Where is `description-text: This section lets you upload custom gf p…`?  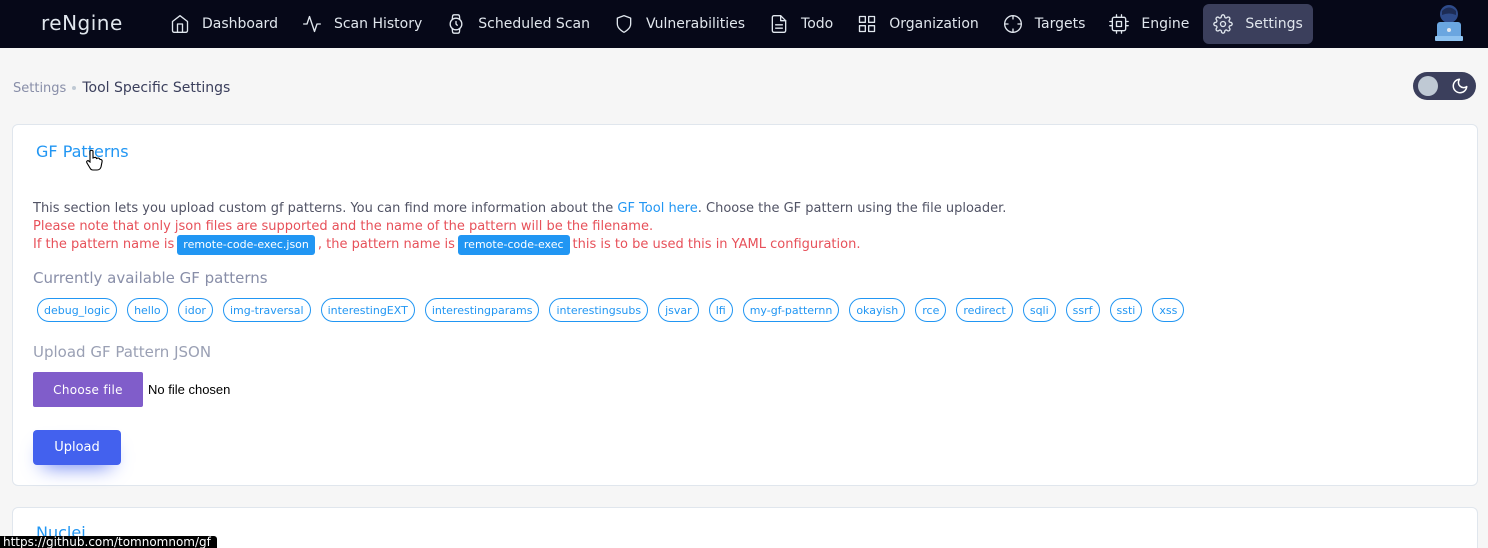 description-text: This section lets you upload custom gf p… is located at coordinates (325, 208).